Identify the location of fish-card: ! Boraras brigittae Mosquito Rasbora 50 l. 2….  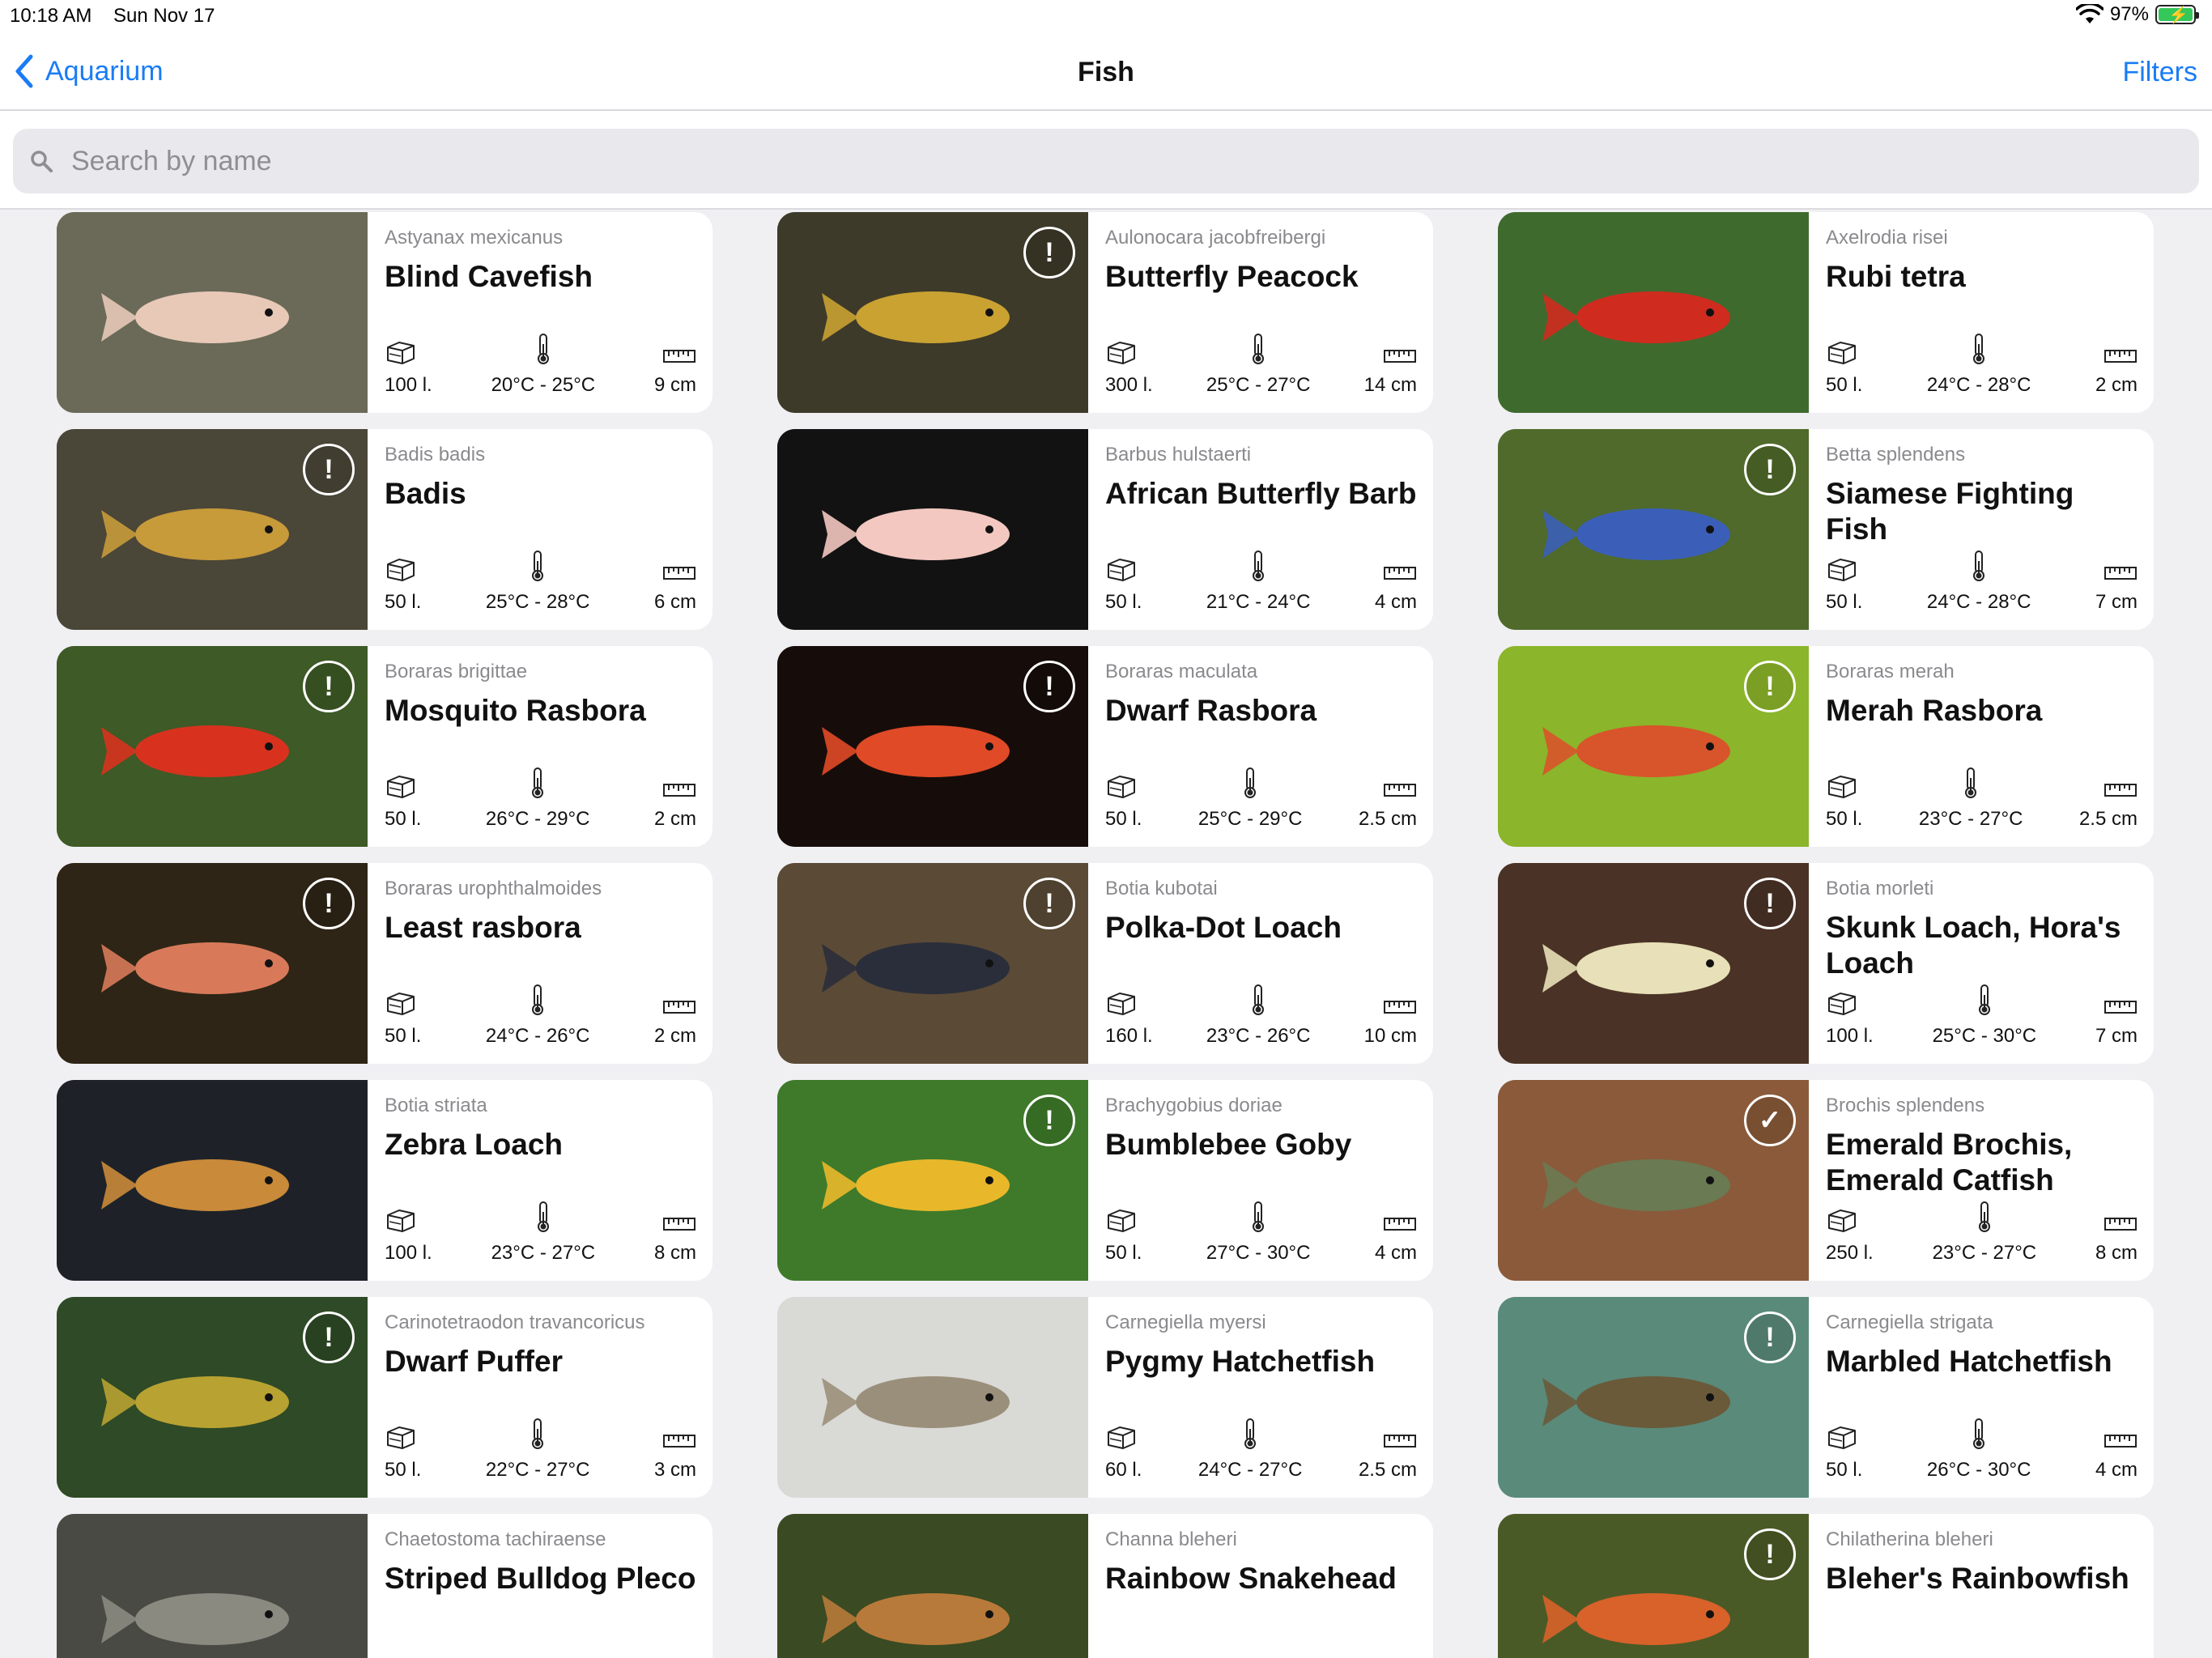
(385, 746).